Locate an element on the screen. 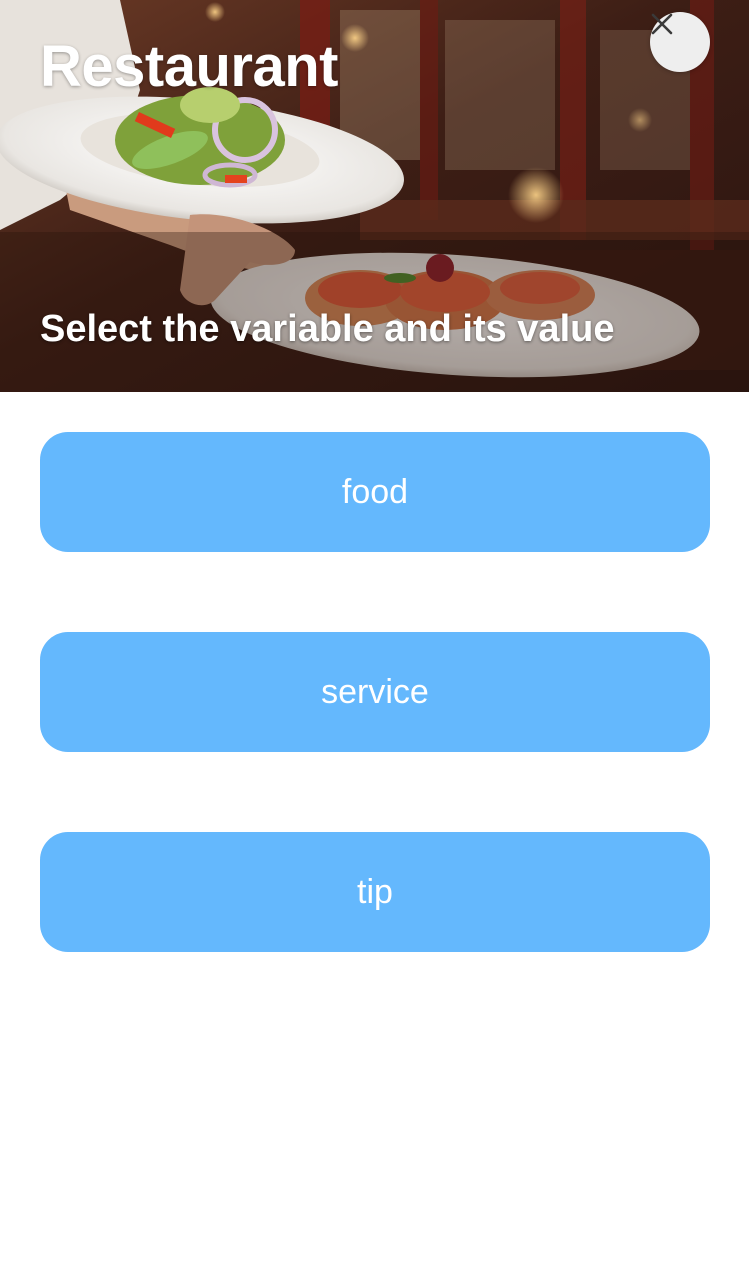  close-icon is located at coordinates (662, 24).